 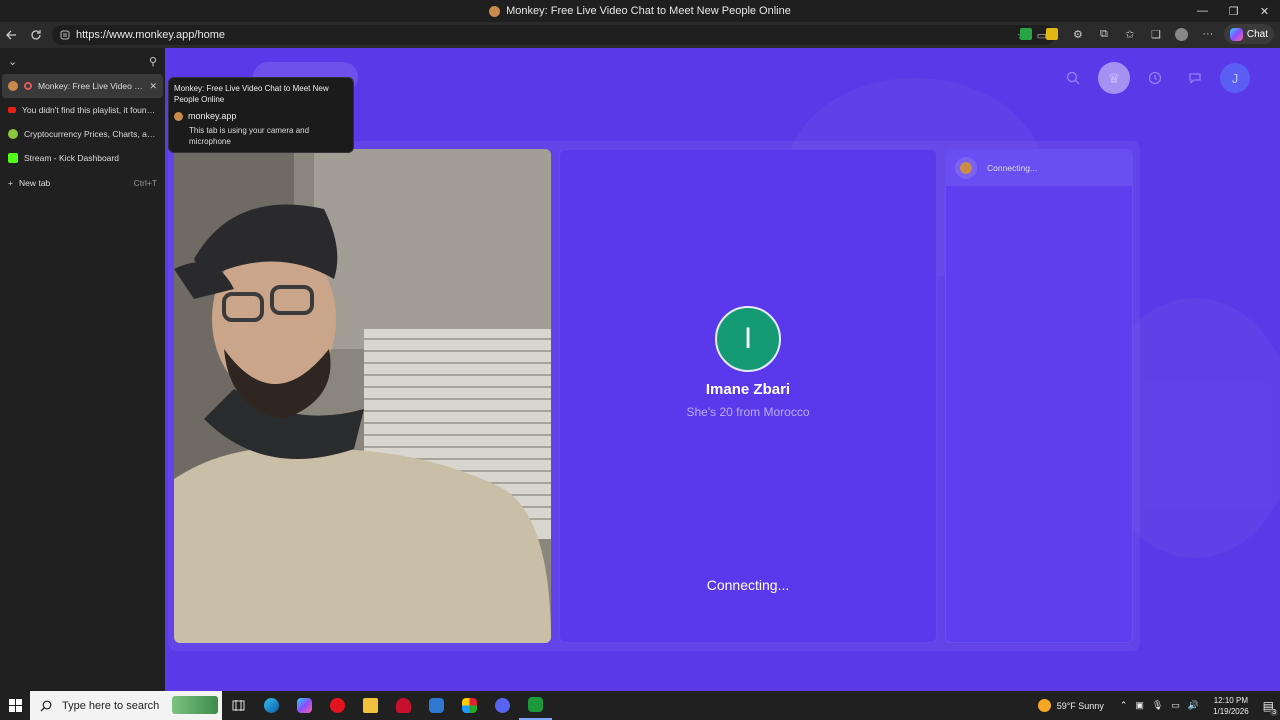 I want to click on peer-name: Imane Zbari, so click(x=748, y=389).